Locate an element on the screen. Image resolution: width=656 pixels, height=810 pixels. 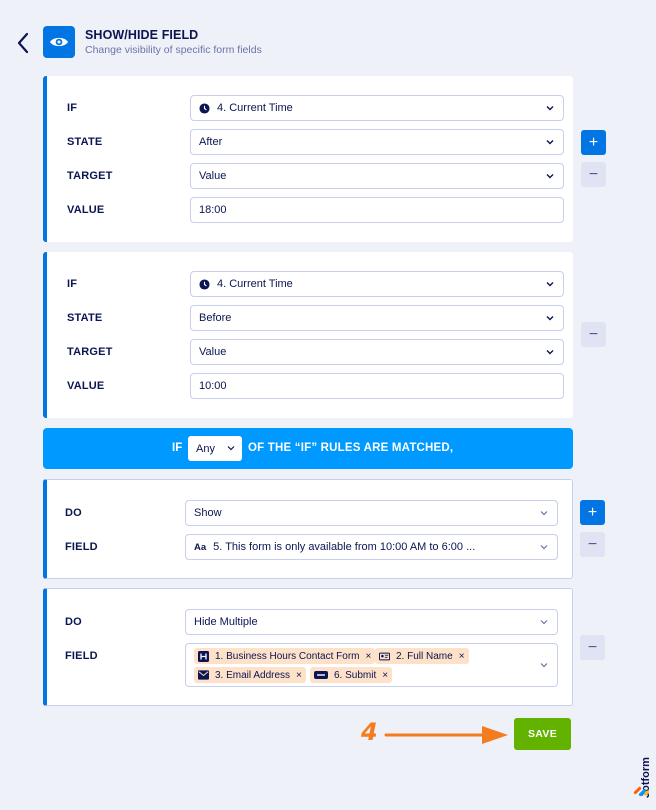
heading-icon is located at coordinates (203, 656).